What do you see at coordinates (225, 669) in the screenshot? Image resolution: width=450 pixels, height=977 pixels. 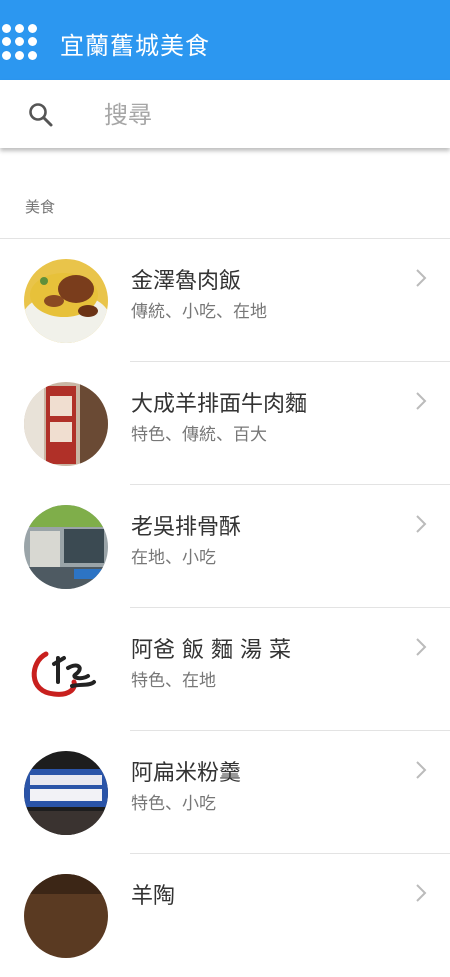 I see `list-item: 阿爸 飯 麵 湯 菜 特色、在地` at bounding box center [225, 669].